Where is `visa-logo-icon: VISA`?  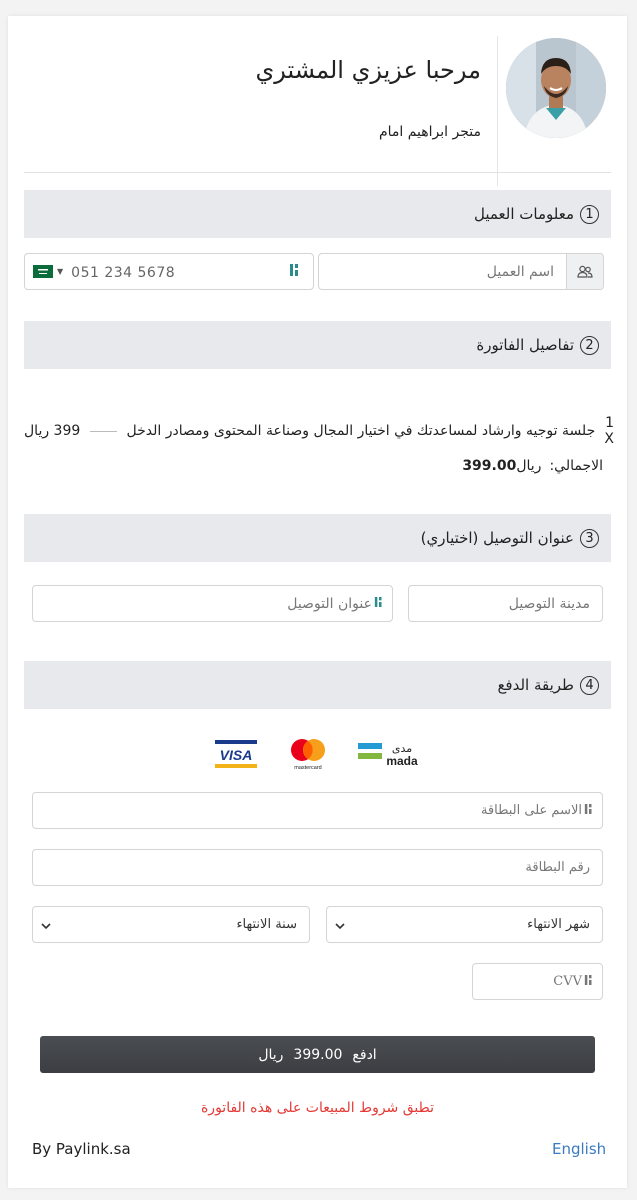
visa-logo-icon: VISA is located at coordinates (236, 756).